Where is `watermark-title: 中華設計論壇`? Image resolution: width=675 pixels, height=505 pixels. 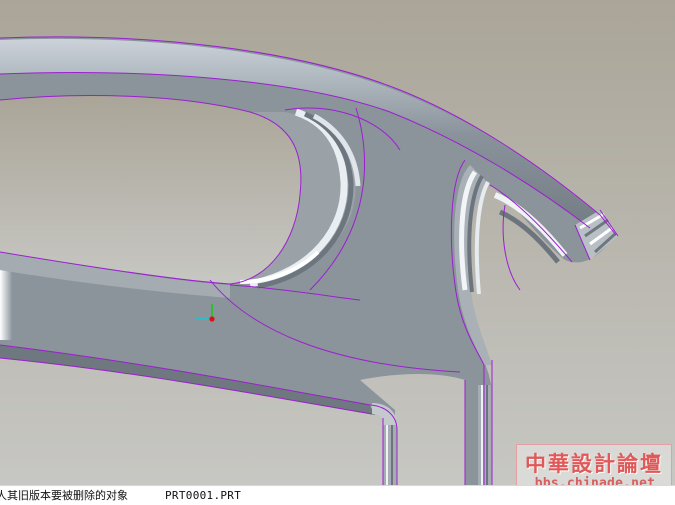
watermark-title: 中華設計論壇 is located at coordinates (594, 463).